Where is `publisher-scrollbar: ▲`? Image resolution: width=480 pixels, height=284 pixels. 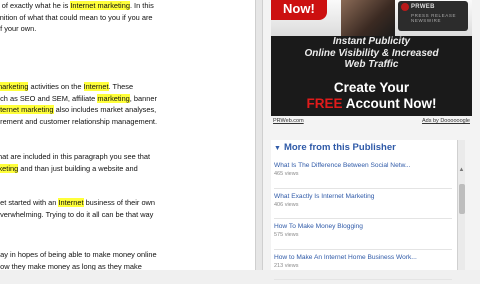
publisher-scrollbar: ▲ is located at coordinates (461, 205).